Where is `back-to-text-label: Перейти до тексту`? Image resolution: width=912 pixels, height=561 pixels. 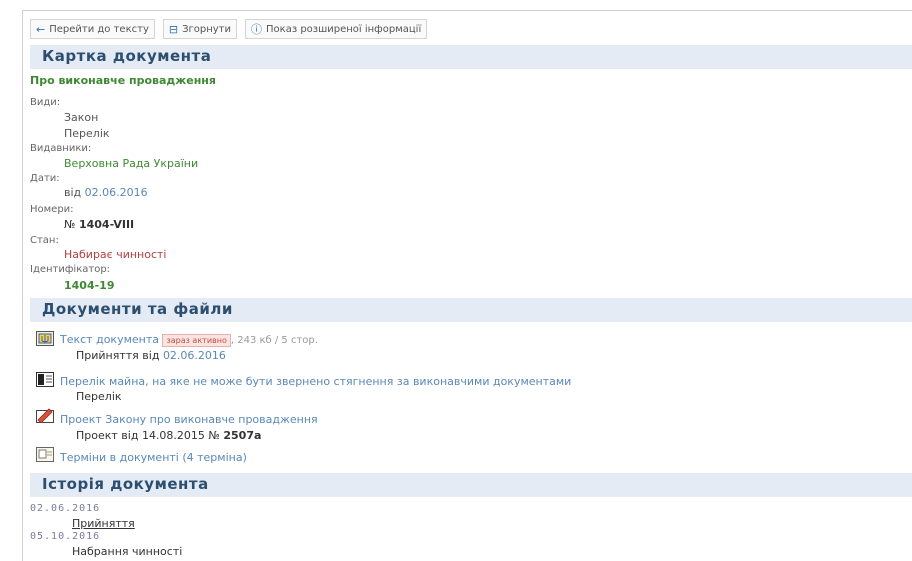 back-to-text-label: Перейти до тексту is located at coordinates (99, 29).